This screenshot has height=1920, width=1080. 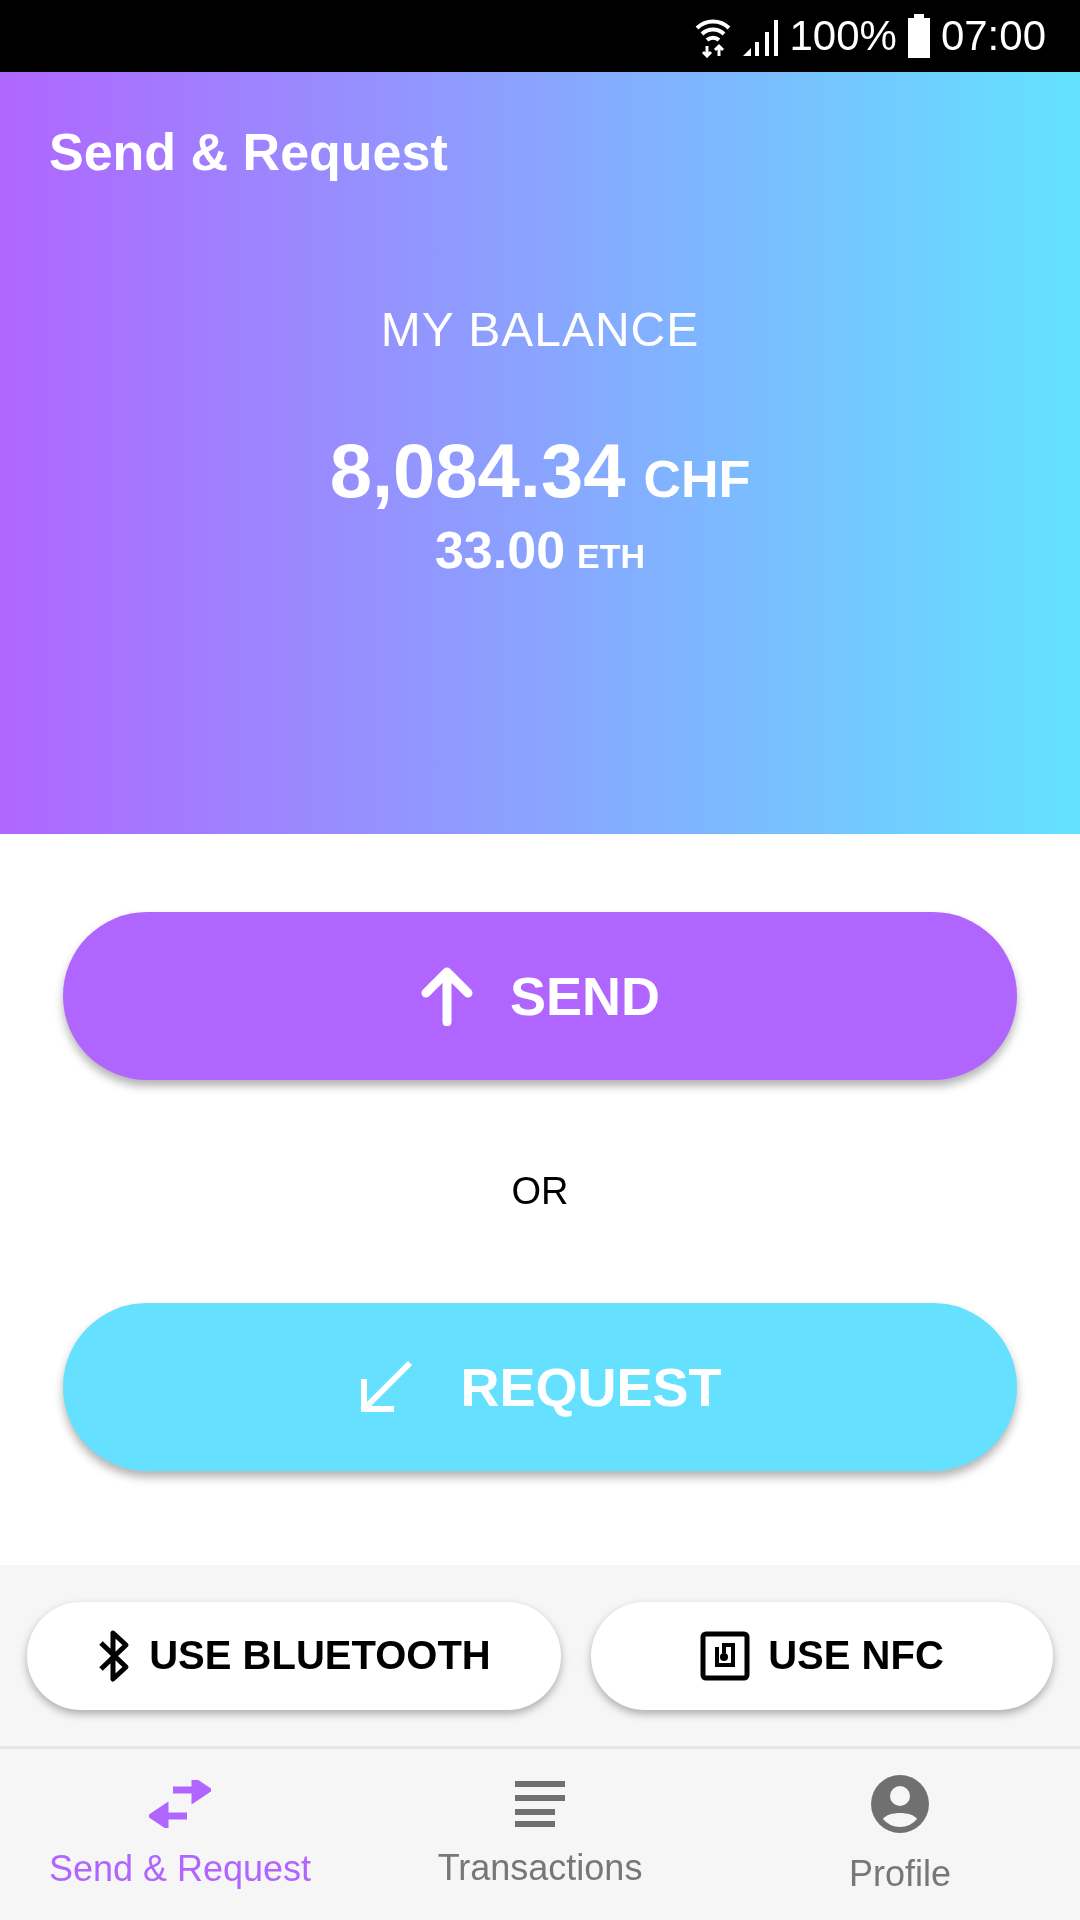 What do you see at coordinates (918, 36) in the screenshot?
I see `battery-icon` at bounding box center [918, 36].